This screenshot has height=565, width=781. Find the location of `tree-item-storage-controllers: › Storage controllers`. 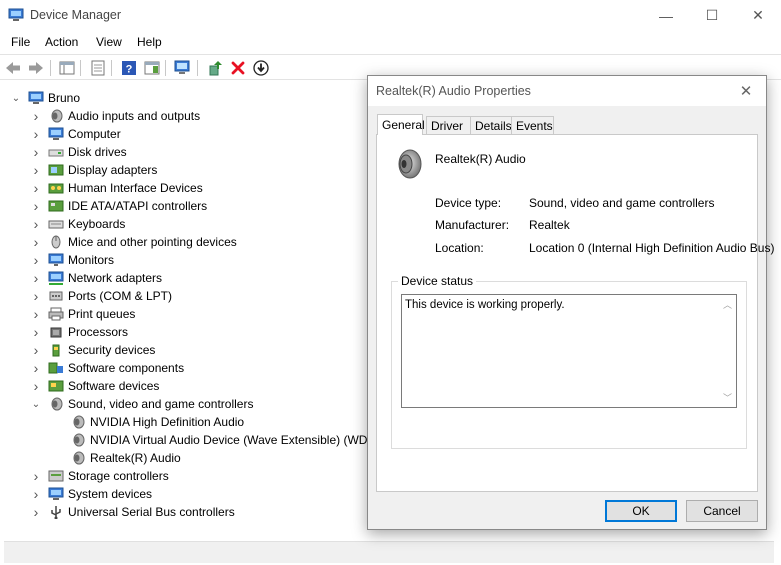

tree-item-storage-controllers: › Storage controllers is located at coordinates (100, 476).